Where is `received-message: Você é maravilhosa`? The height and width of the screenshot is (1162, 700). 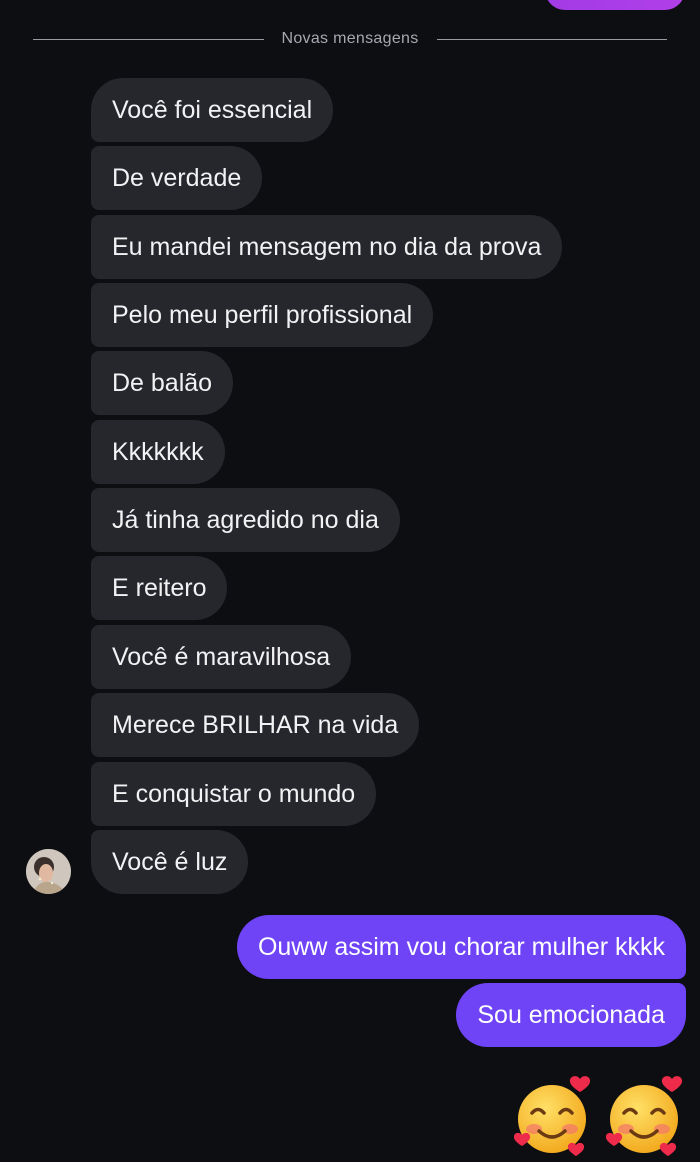 received-message: Você é maravilhosa is located at coordinates (221, 657).